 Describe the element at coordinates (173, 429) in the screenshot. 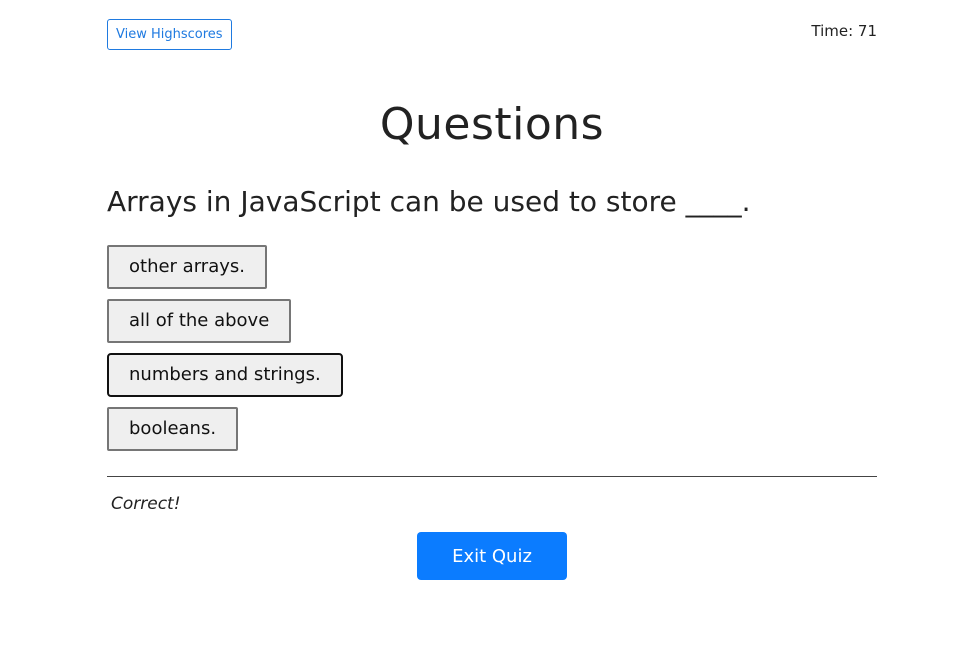

I see `answer-button: booleans.` at that location.